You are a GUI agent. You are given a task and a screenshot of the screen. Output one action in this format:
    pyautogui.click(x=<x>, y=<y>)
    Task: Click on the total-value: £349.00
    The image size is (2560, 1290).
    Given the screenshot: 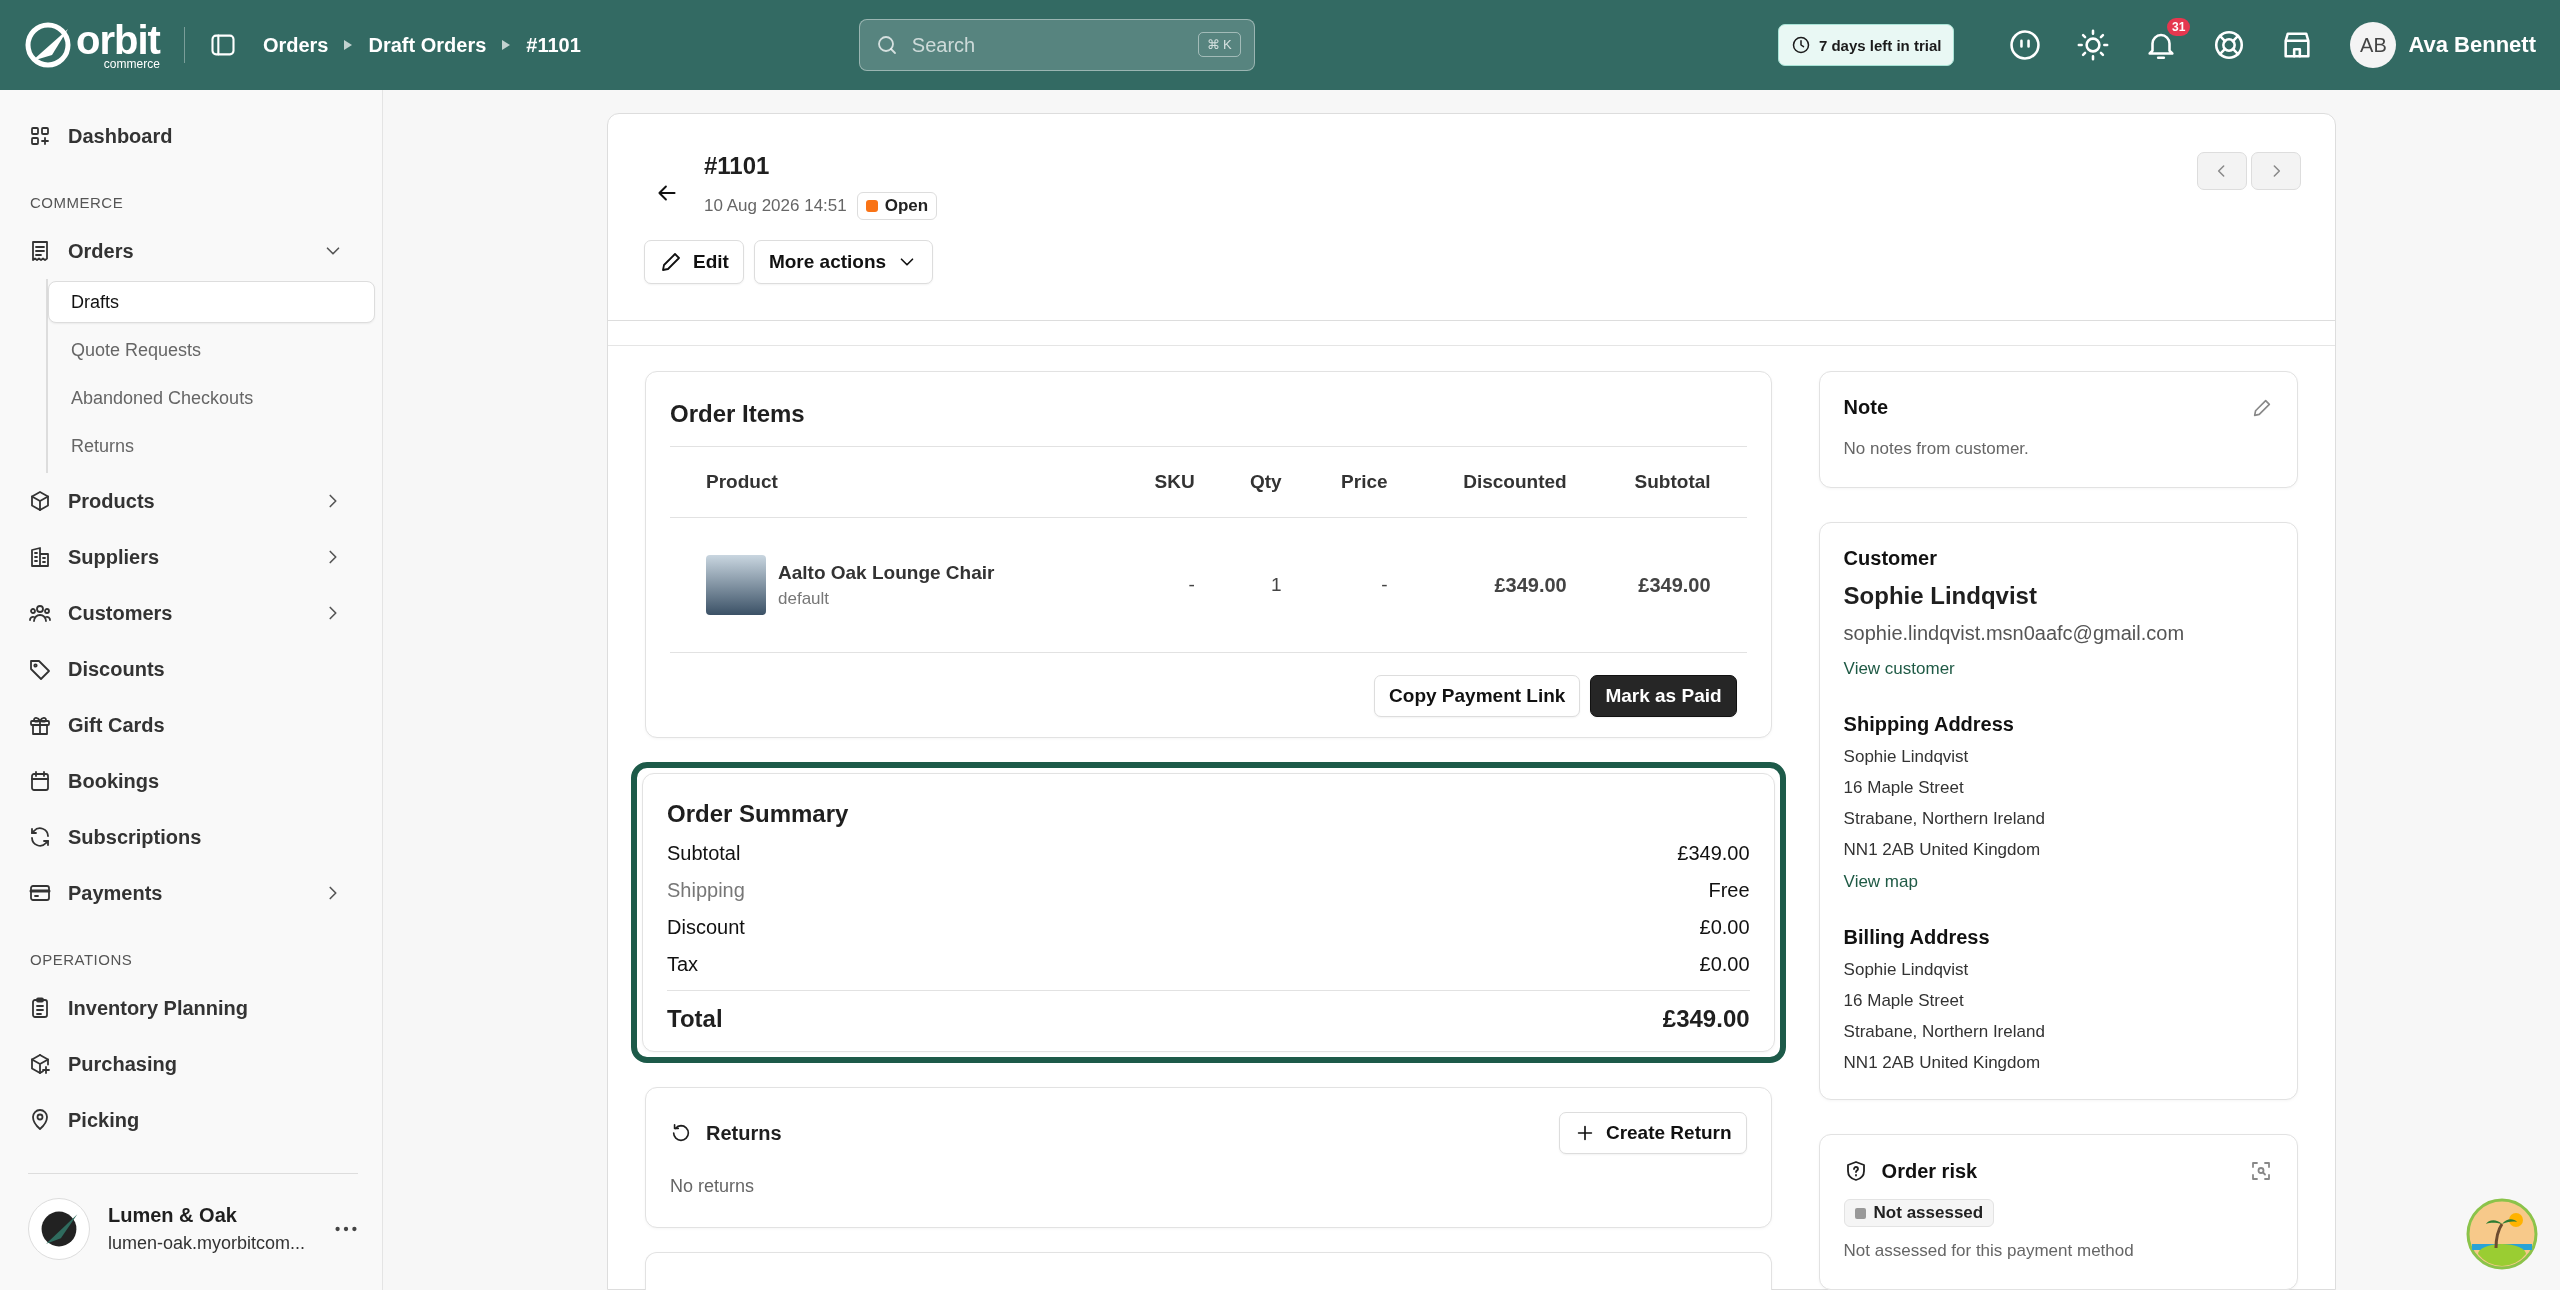 What is the action you would take?
    pyautogui.click(x=1706, y=1019)
    